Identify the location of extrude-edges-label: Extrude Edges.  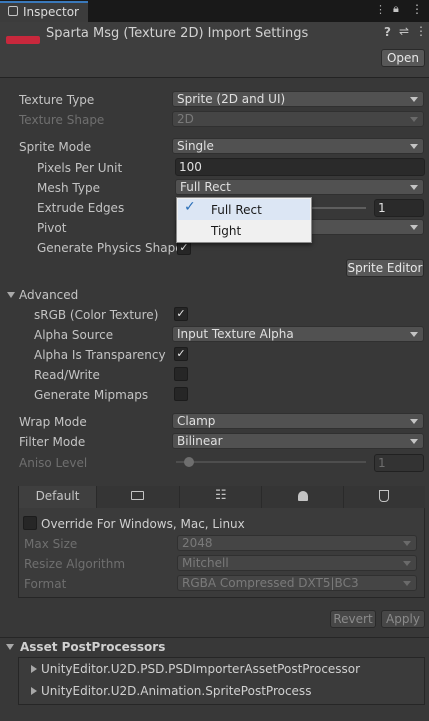
(81, 208).